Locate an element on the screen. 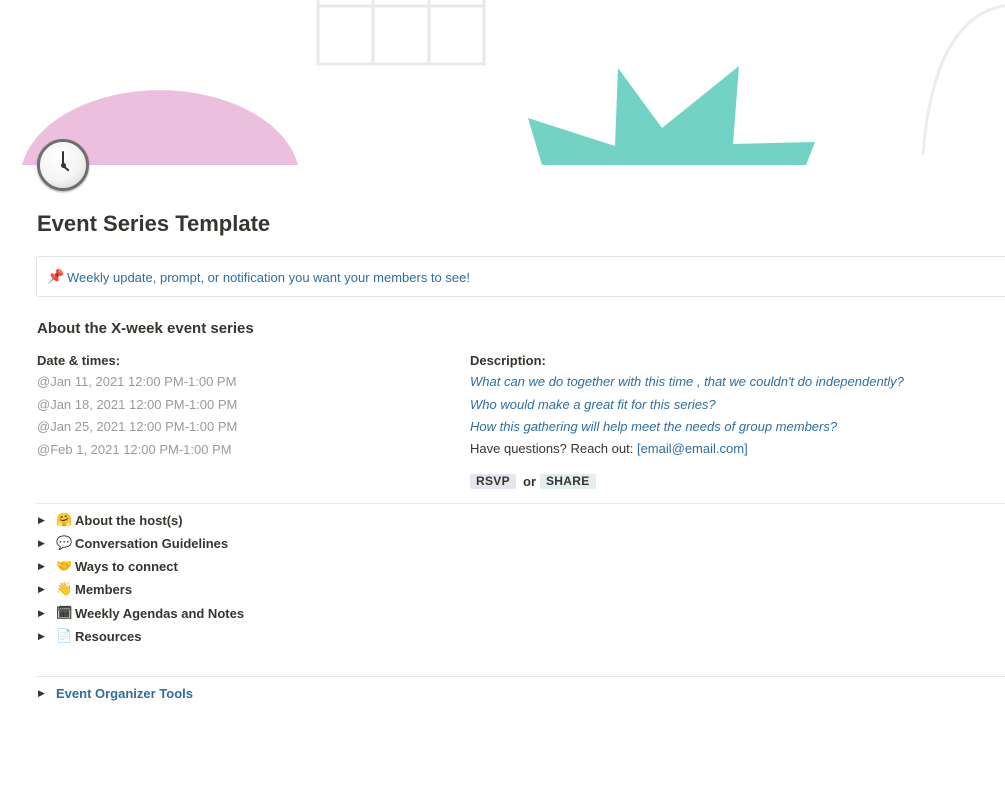 The width and height of the screenshot is (1005, 786). toggle-event-organizer-tools: ▶ Event Organizer Tools is located at coordinates (115, 693).